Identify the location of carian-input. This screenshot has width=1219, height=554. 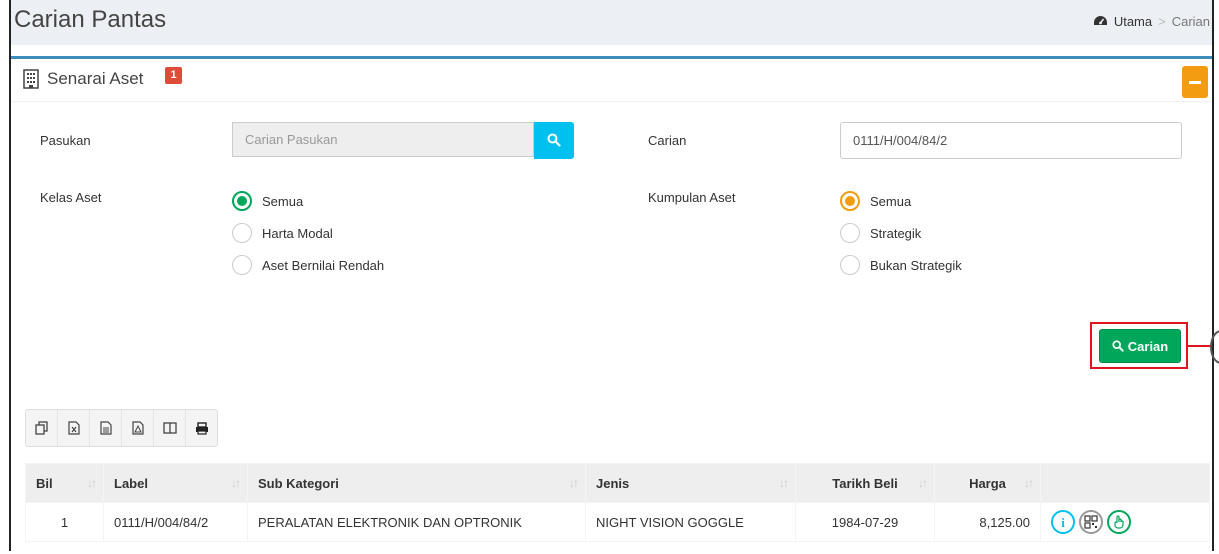
(1011, 140).